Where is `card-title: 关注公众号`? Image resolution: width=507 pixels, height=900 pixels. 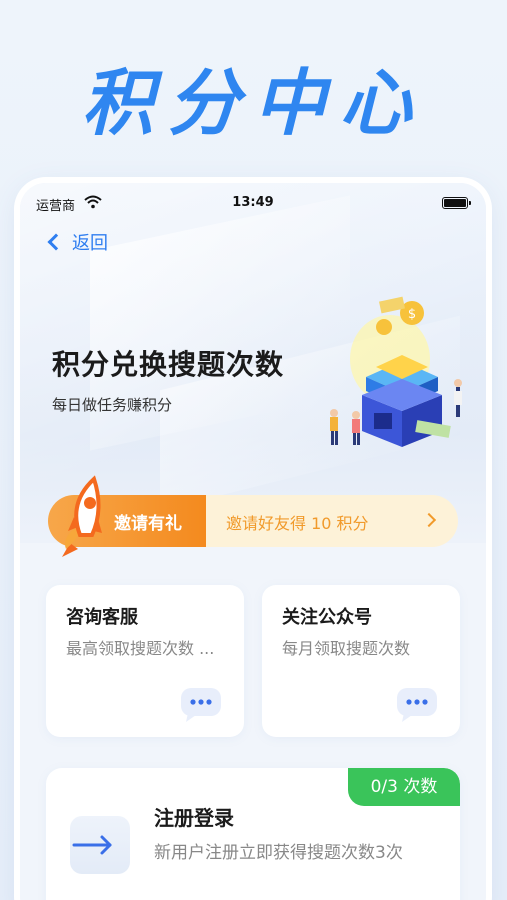
card-title: 关注公众号 is located at coordinates (327, 617).